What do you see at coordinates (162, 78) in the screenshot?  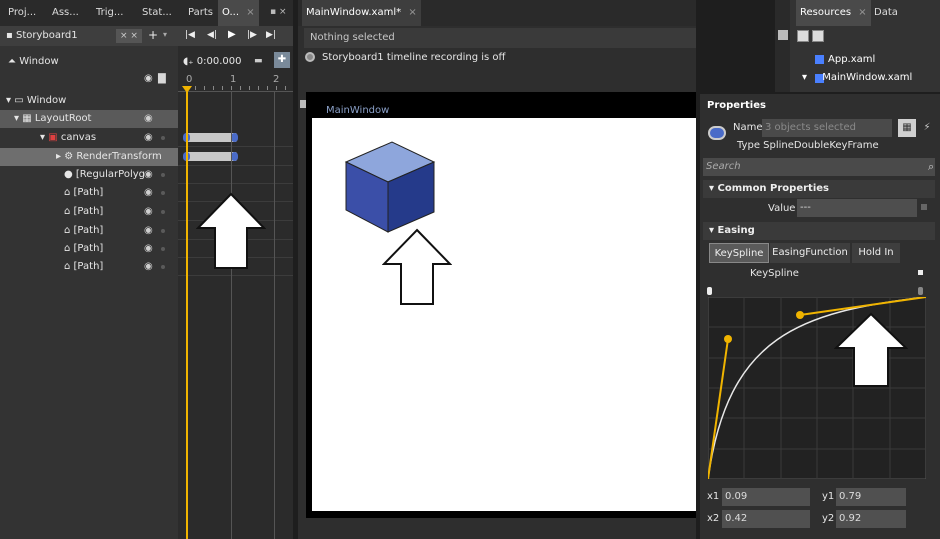 I see `lock-icon: ▇` at bounding box center [162, 78].